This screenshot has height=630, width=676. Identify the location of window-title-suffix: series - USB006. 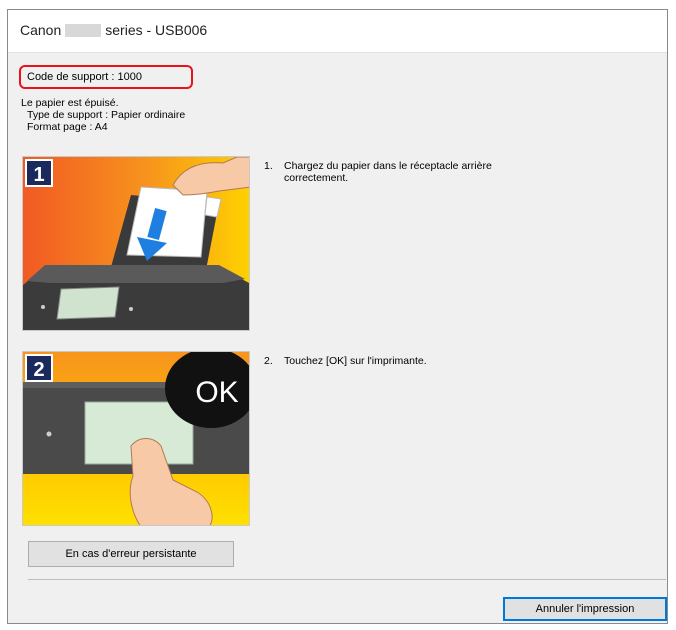
(156, 30).